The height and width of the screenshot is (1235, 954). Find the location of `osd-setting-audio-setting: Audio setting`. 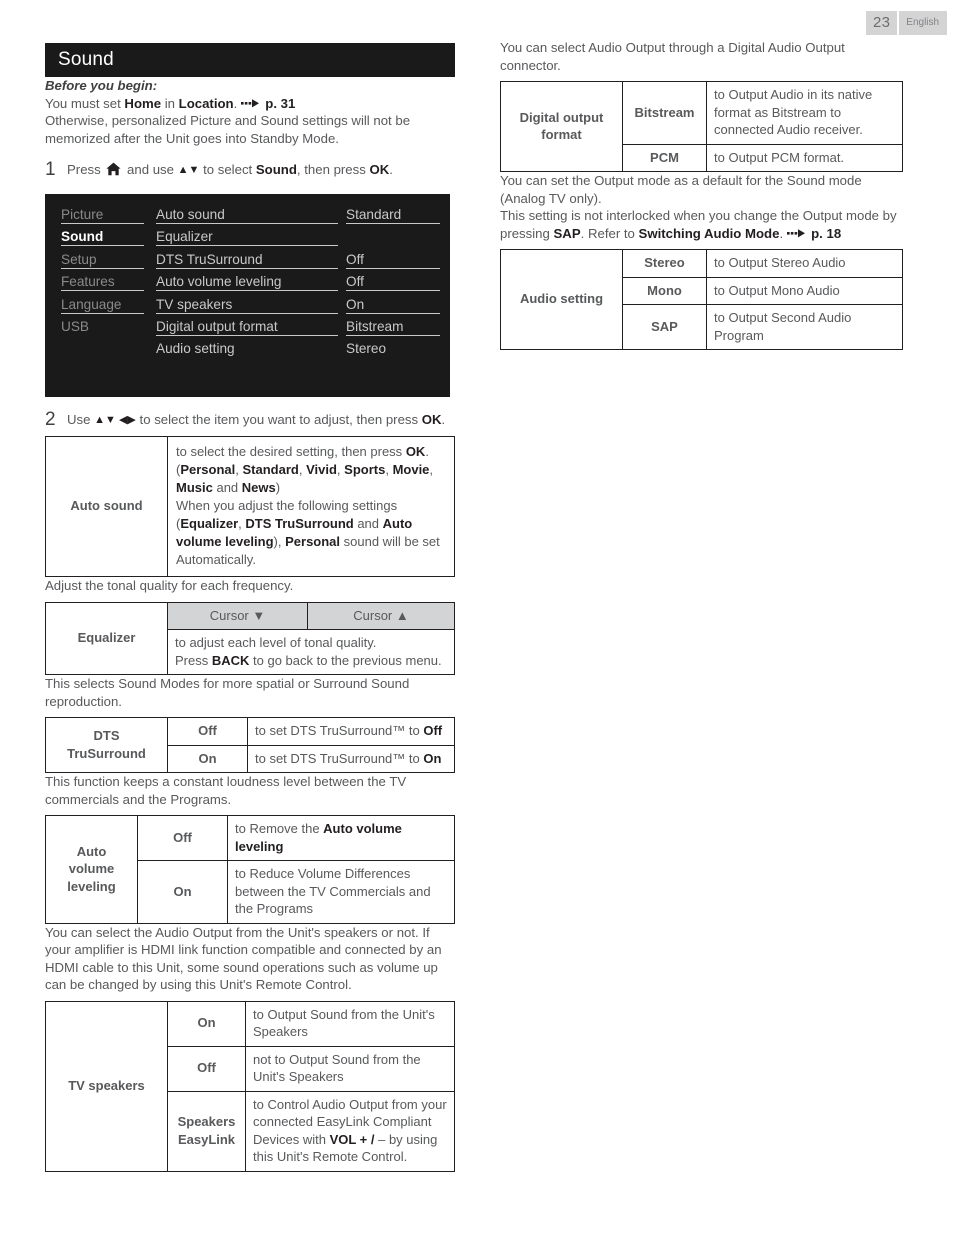

osd-setting-audio-setting: Audio setting is located at coordinates (251, 348).